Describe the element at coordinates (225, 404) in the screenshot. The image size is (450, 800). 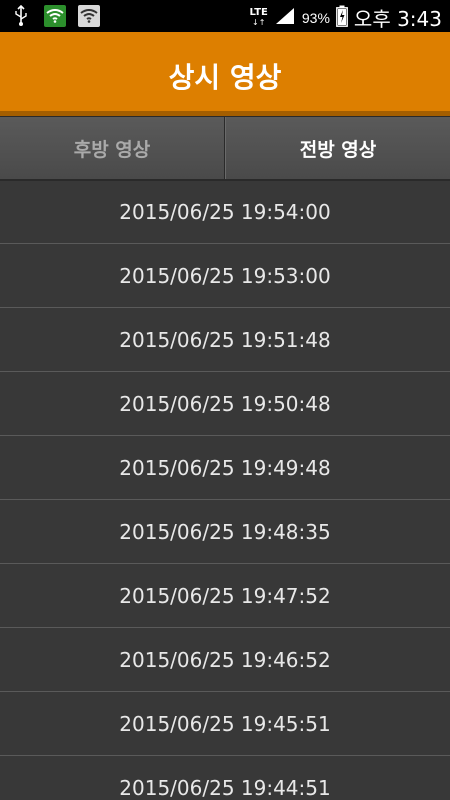
I see `list-item: 2015/06/25 19:50:48` at that location.